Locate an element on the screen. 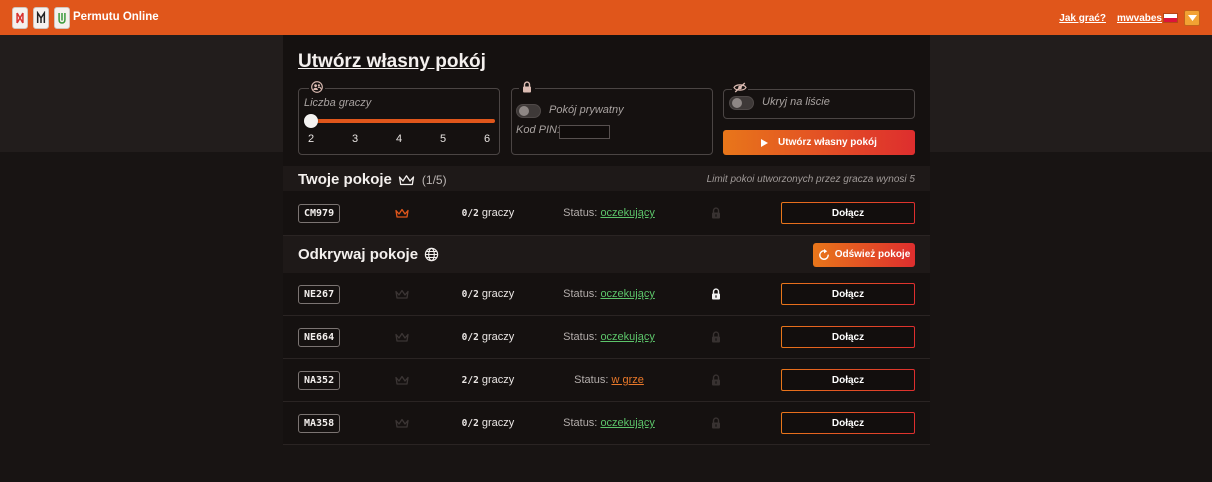 The image size is (1212, 482). create-room-title: Utwórz własny pokój is located at coordinates (392, 61).